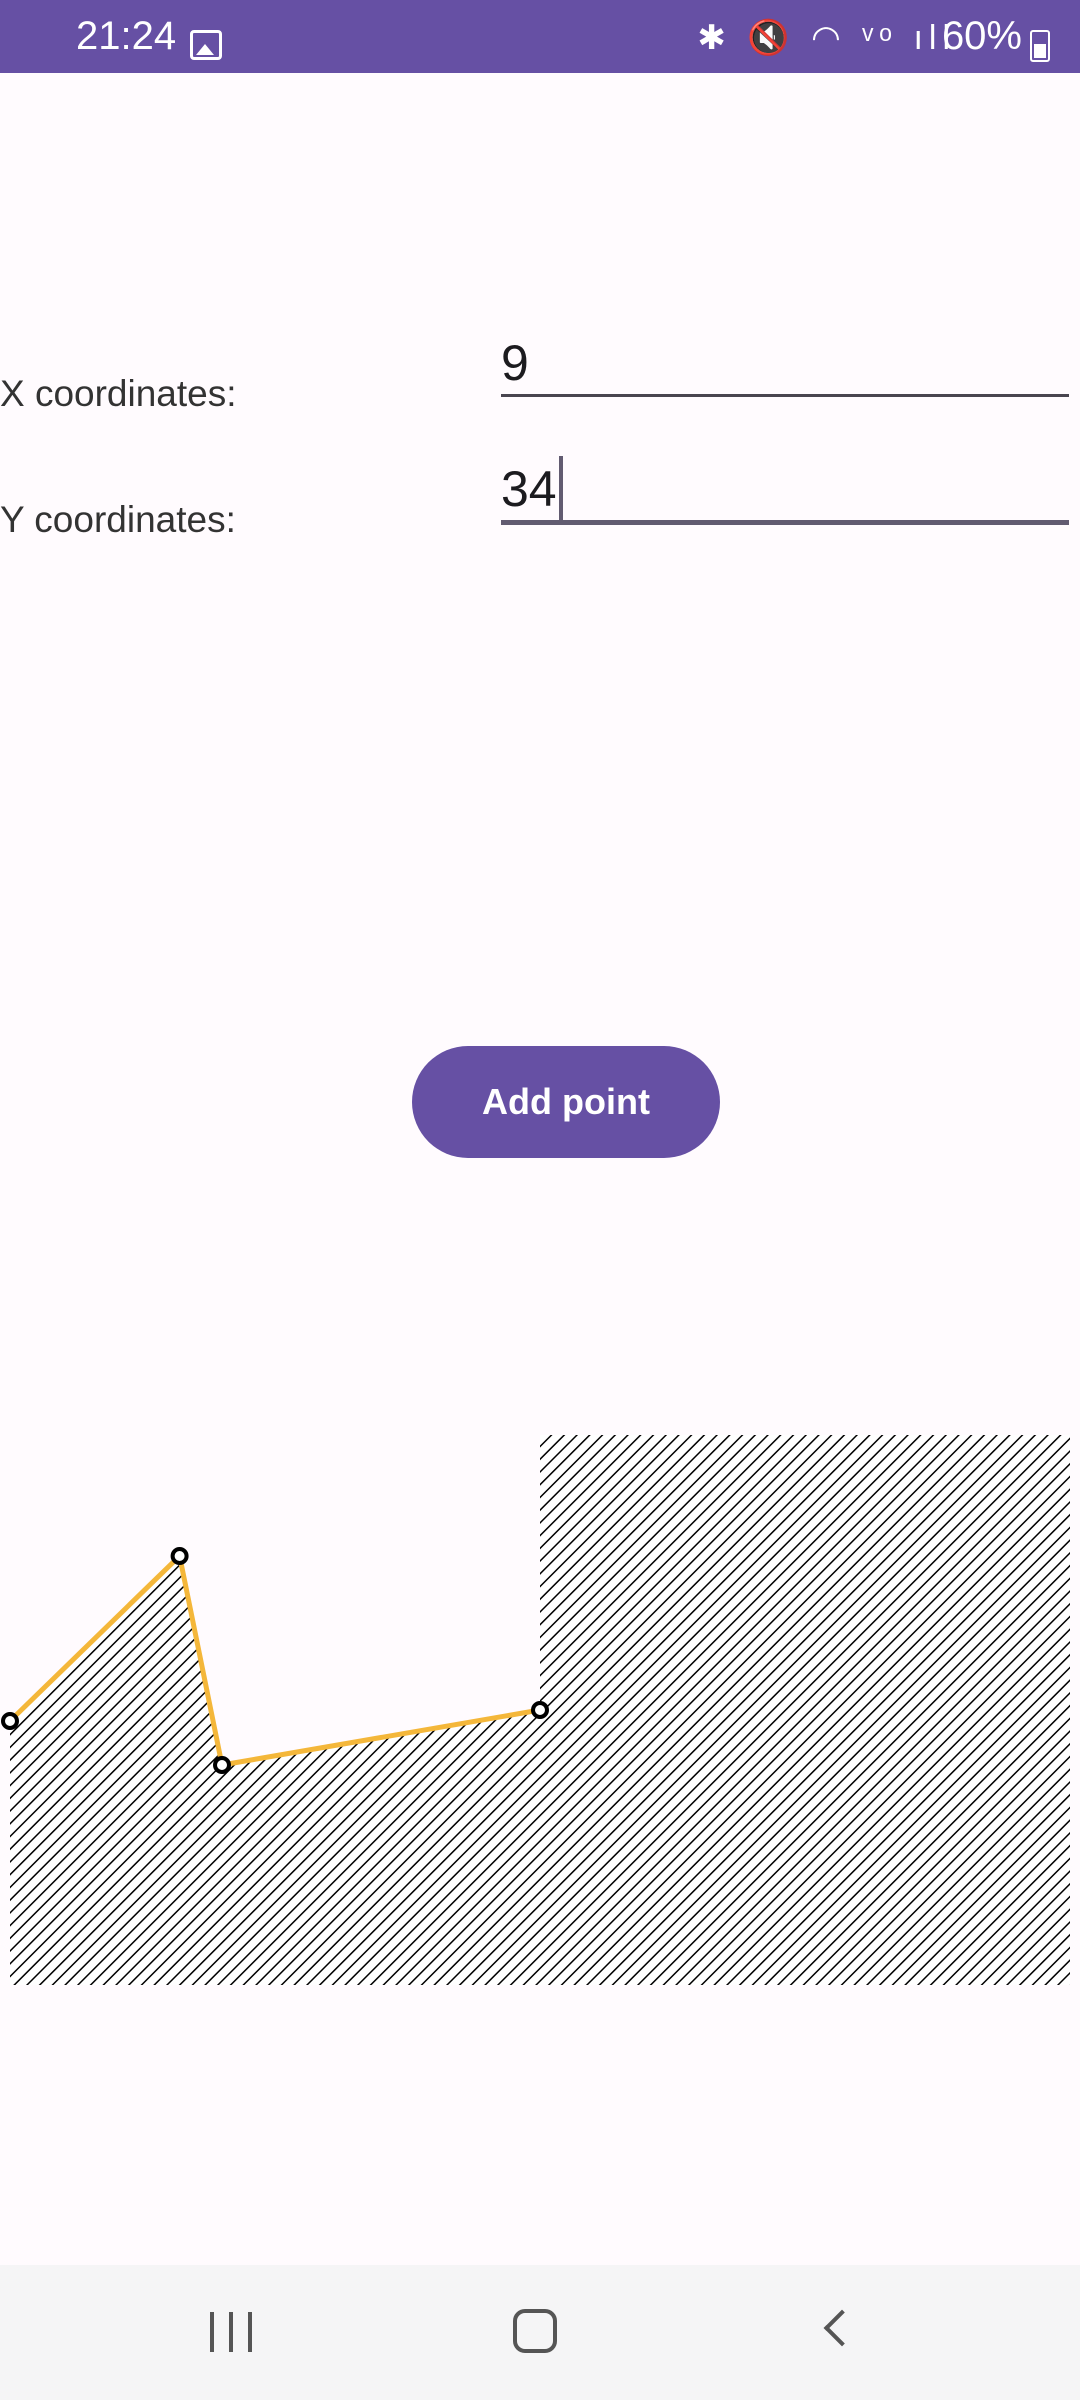 This screenshot has height=2400, width=1080. Describe the element at coordinates (826, 38) in the screenshot. I see `status-icons: ✱ 🔇 ◠ ᵛᵒ ıll` at that location.